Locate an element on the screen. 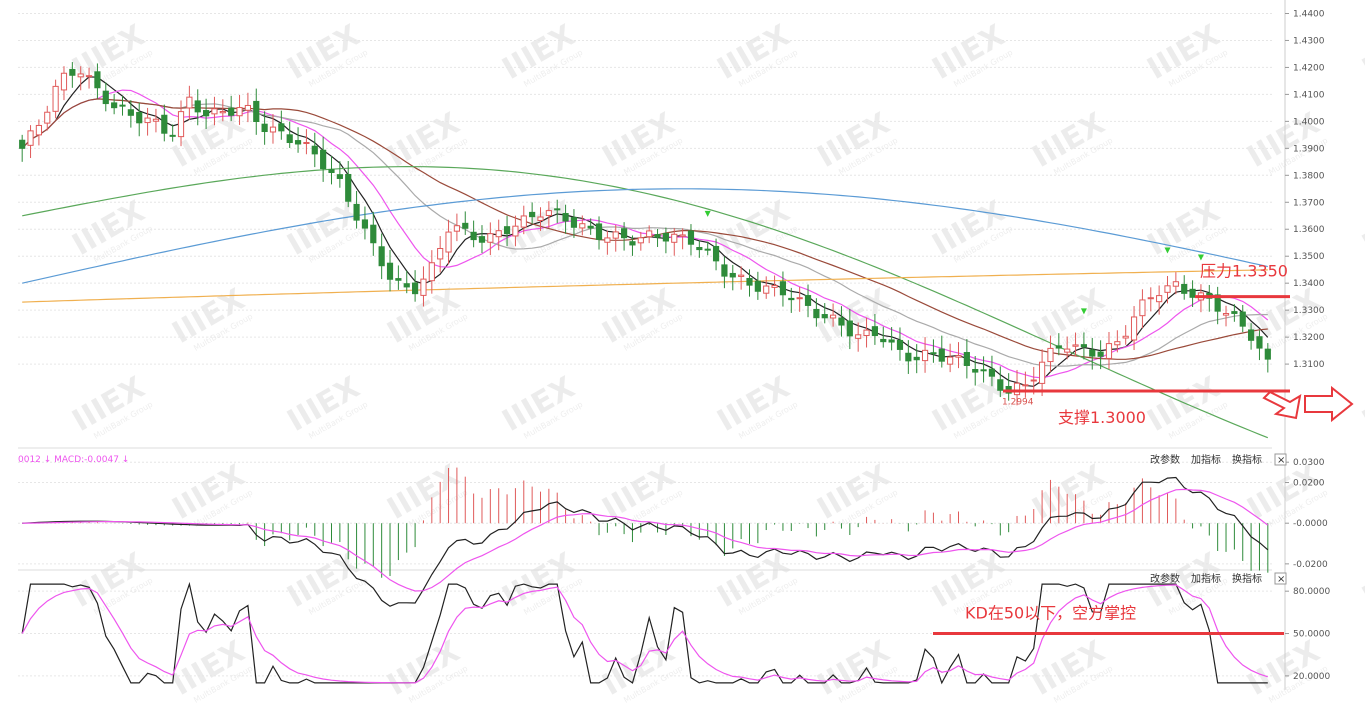 This screenshot has width=1365, height=726. close-icon: × is located at coordinates (1281, 460).